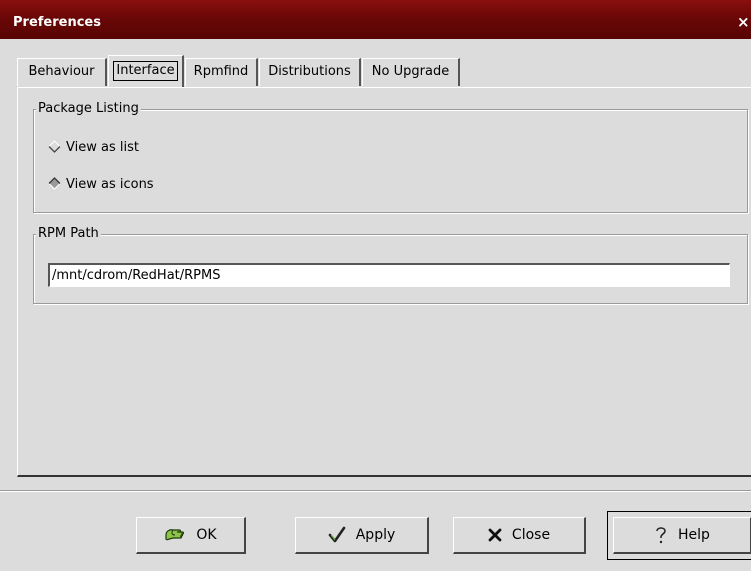 This screenshot has width=751, height=571. I want to click on tab-label: Distributions, so click(309, 71).